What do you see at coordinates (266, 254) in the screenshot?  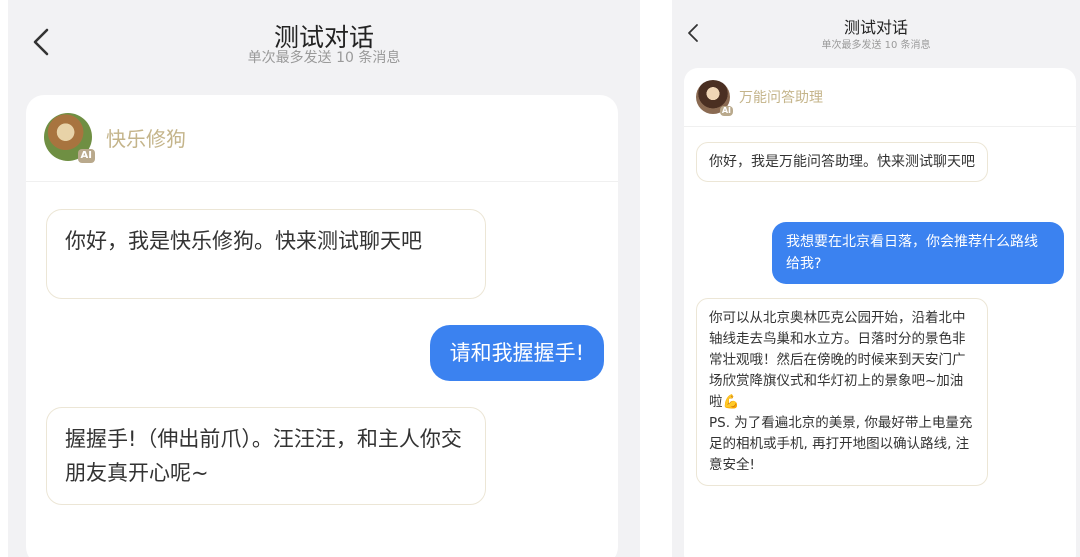 I see `bot-message: 你好，我是快乐修狗。快来测试聊天吧` at bounding box center [266, 254].